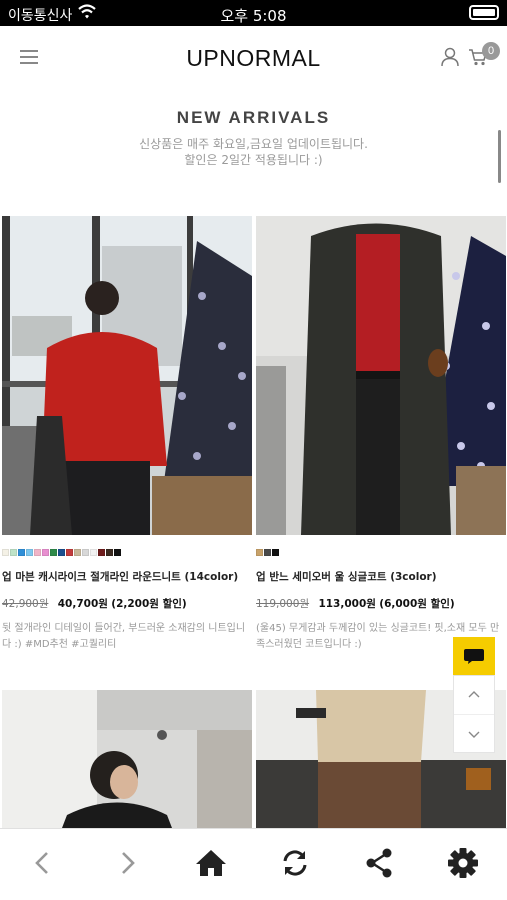  I want to click on battery-icon, so click(484, 12).